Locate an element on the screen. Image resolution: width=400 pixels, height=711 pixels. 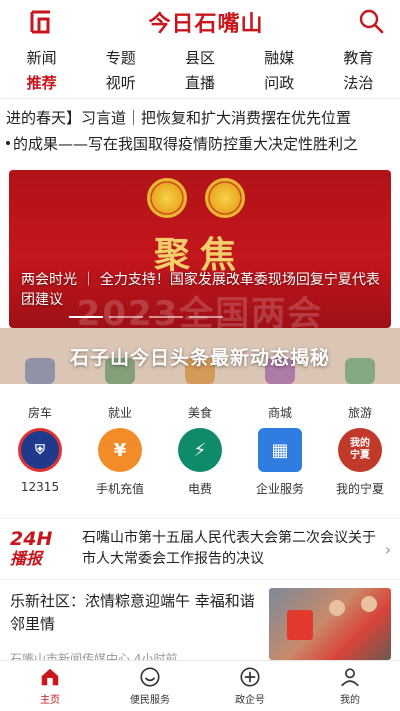
overlay-banner: 石子山今日头条最新动态揭秘 is located at coordinates (200, 356).